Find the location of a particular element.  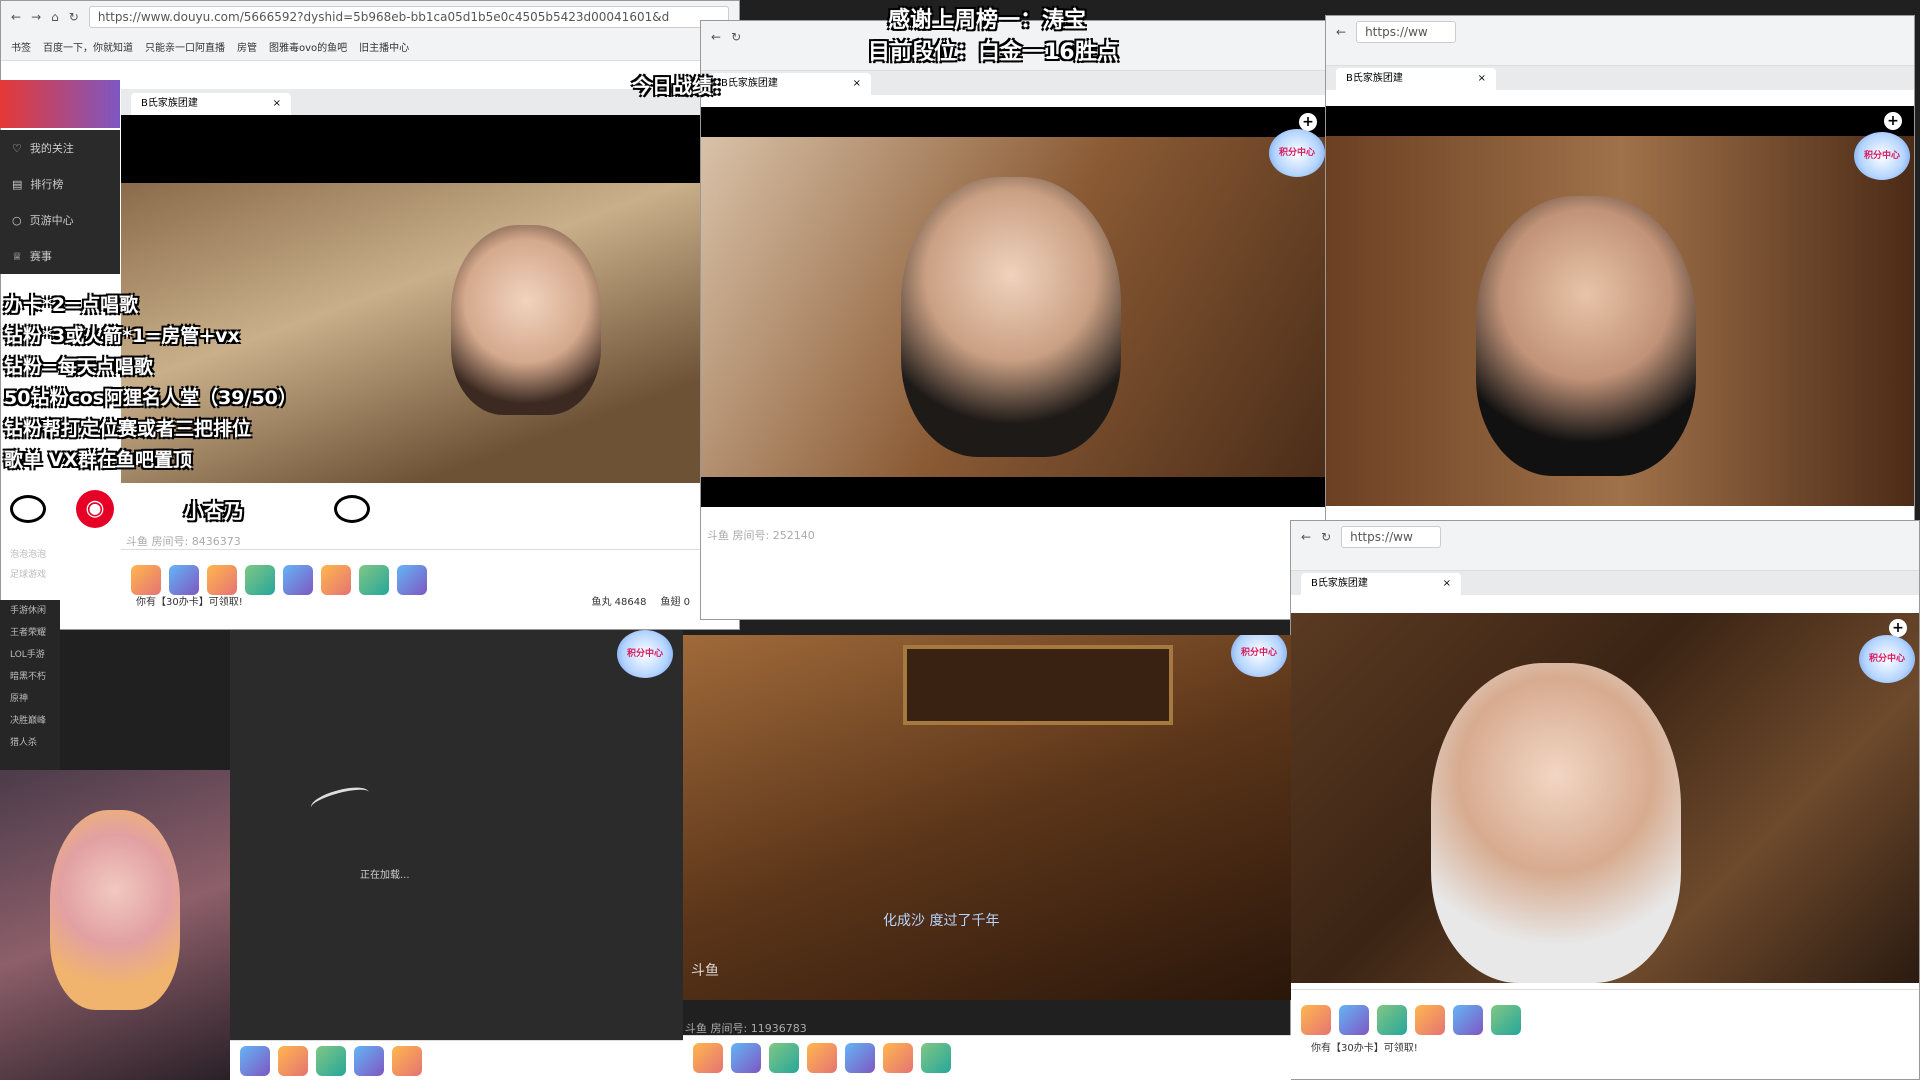

bookmark-item: 百度一下，你就知道 is located at coordinates (88, 46).